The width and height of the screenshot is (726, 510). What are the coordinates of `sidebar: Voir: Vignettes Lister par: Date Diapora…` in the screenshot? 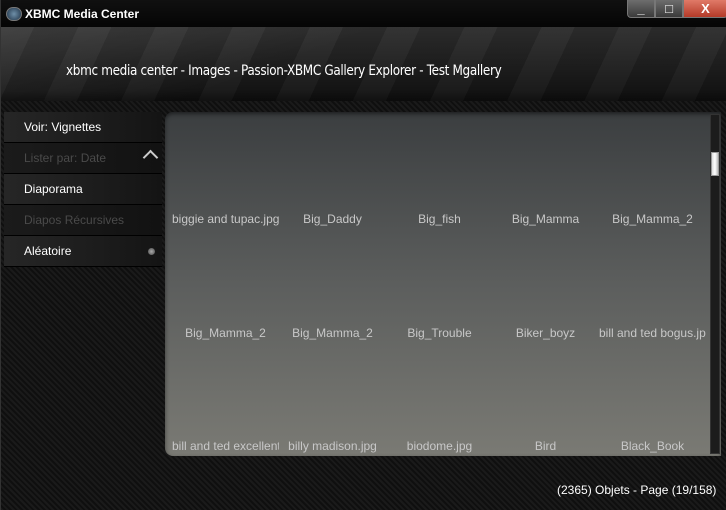 It's located at (83, 189).